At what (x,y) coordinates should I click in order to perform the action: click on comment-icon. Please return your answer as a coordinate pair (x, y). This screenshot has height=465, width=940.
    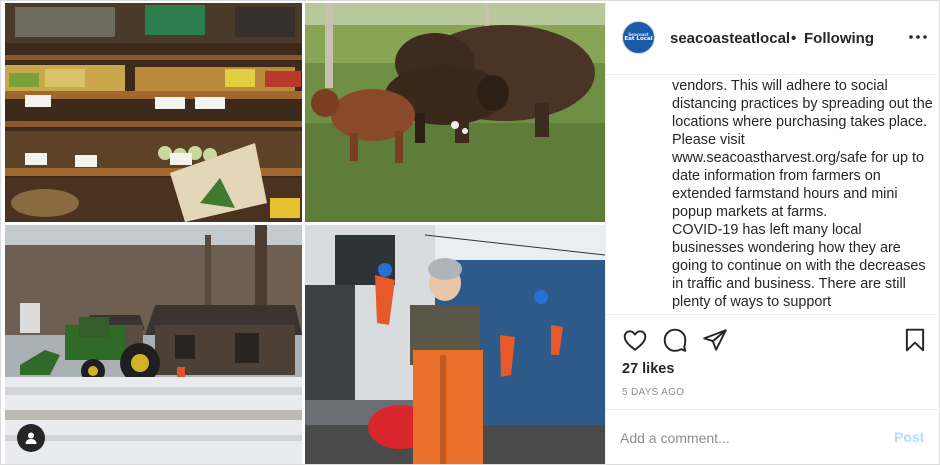
    Looking at the image, I should click on (675, 340).